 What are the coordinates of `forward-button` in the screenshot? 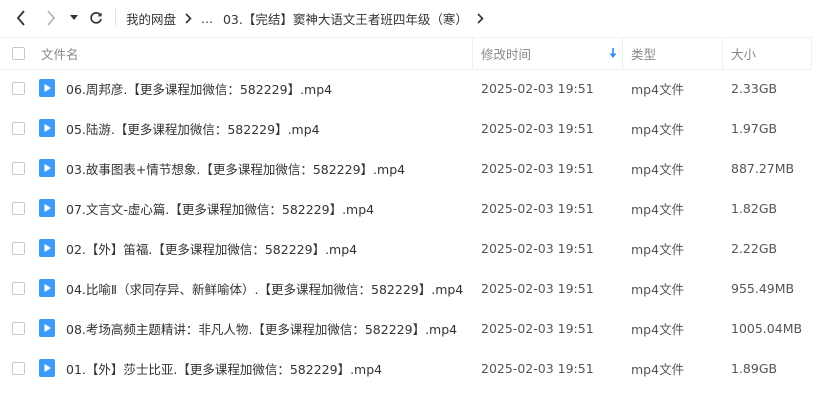 It's located at (51, 18).